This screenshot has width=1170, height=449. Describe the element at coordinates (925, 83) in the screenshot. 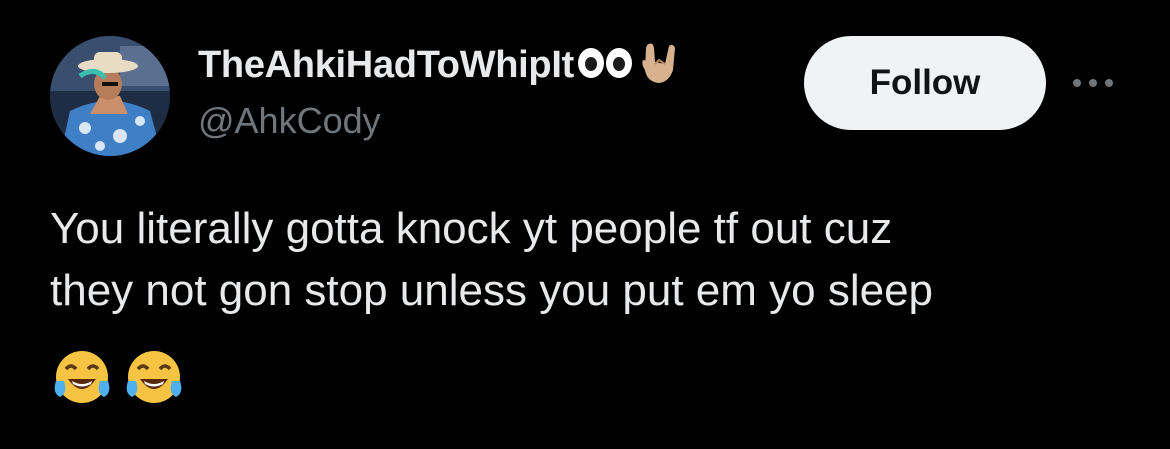

I see `follow-button: Follow` at that location.